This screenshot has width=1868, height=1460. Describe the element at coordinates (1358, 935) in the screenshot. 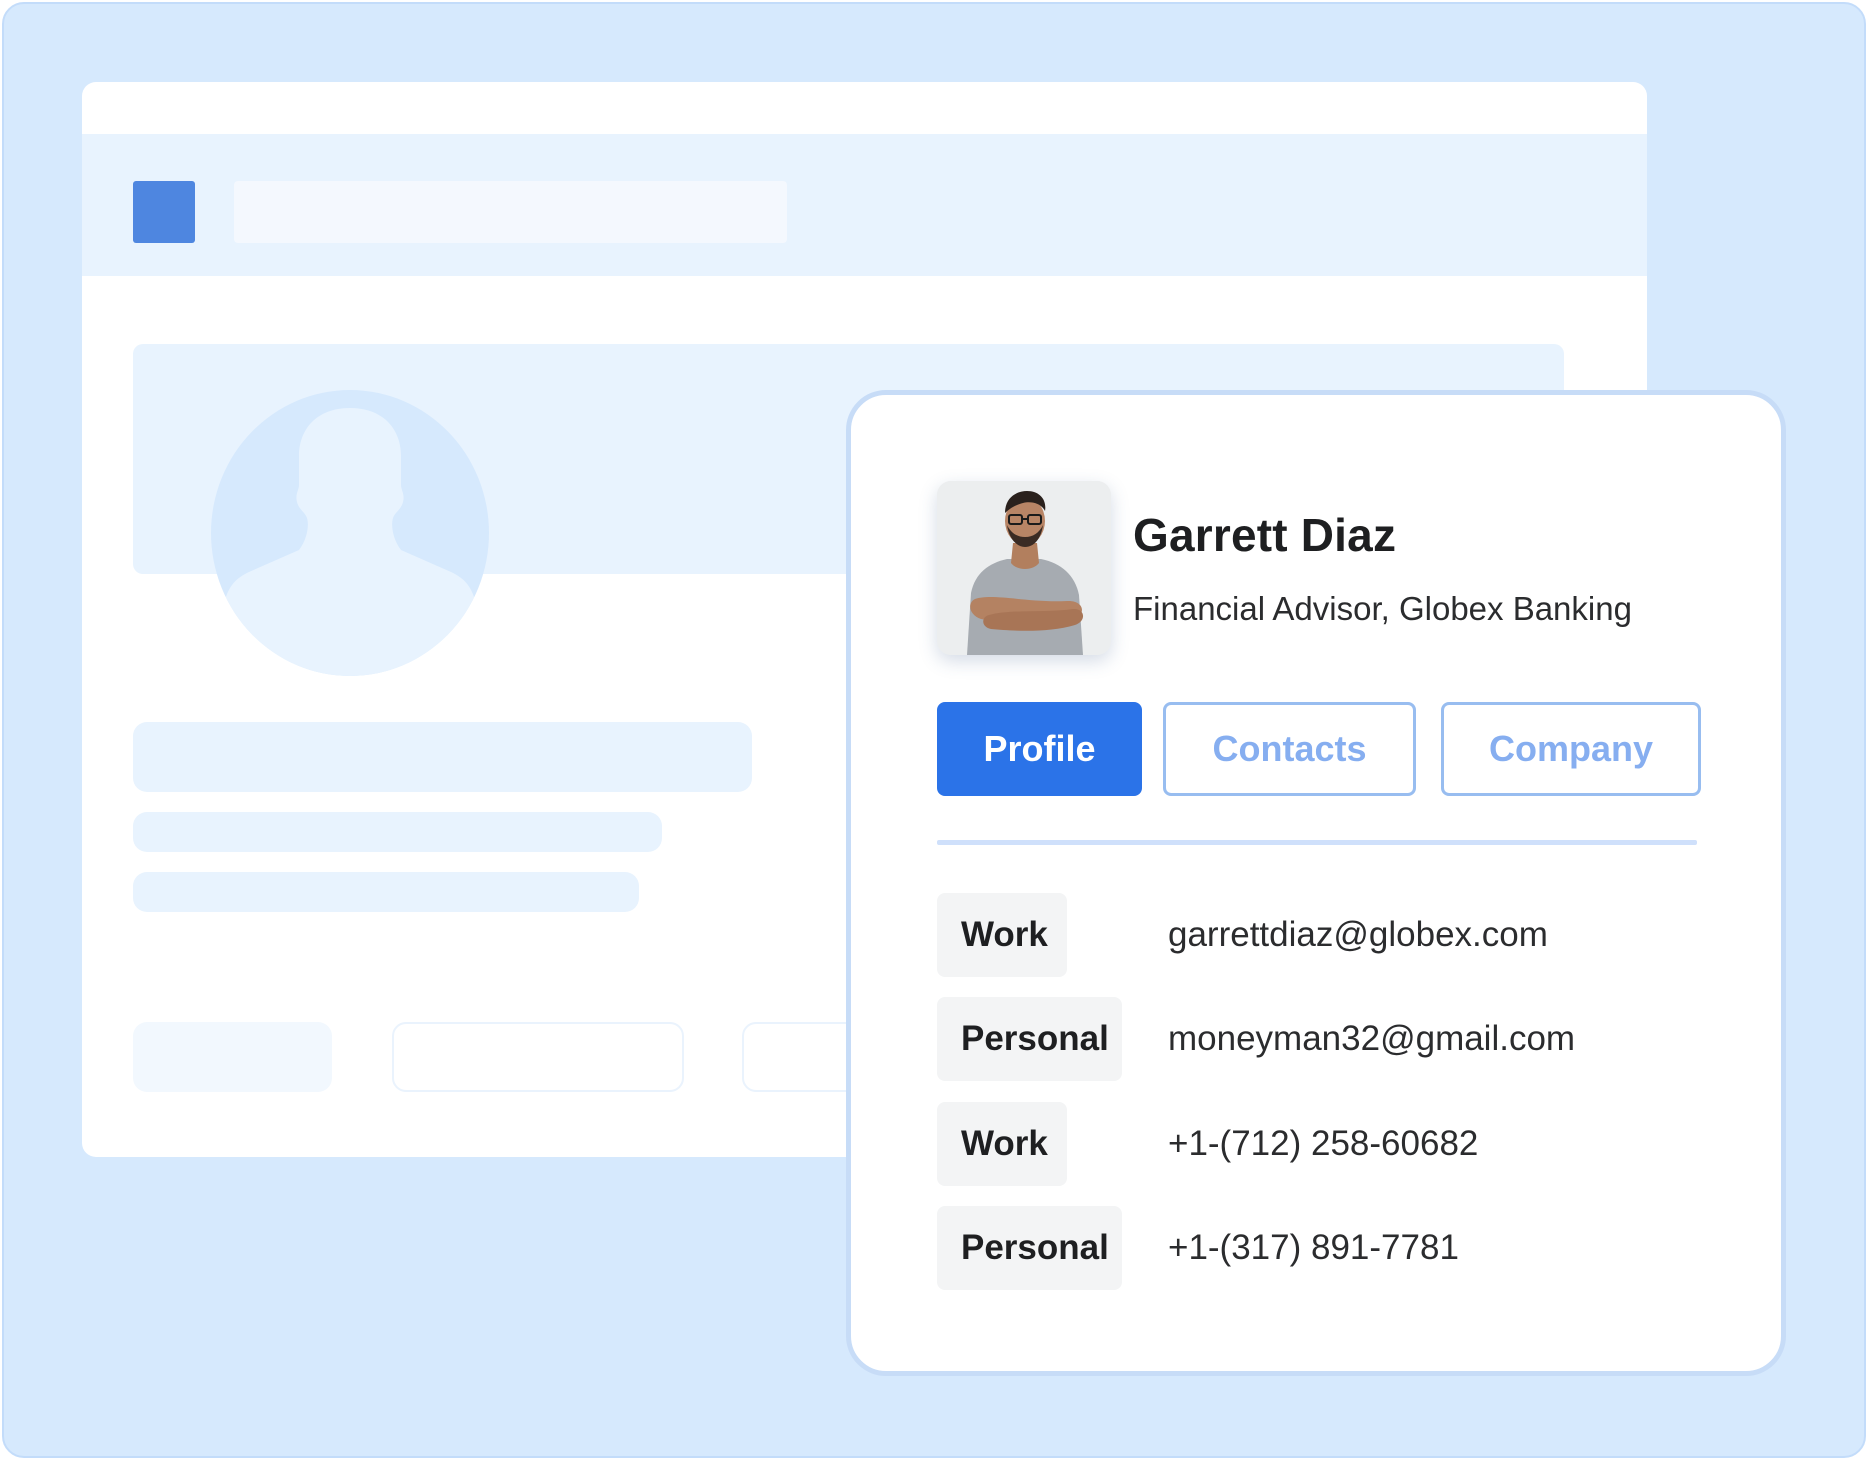

I see `contact-value: garrettdiaz@globex.com` at that location.